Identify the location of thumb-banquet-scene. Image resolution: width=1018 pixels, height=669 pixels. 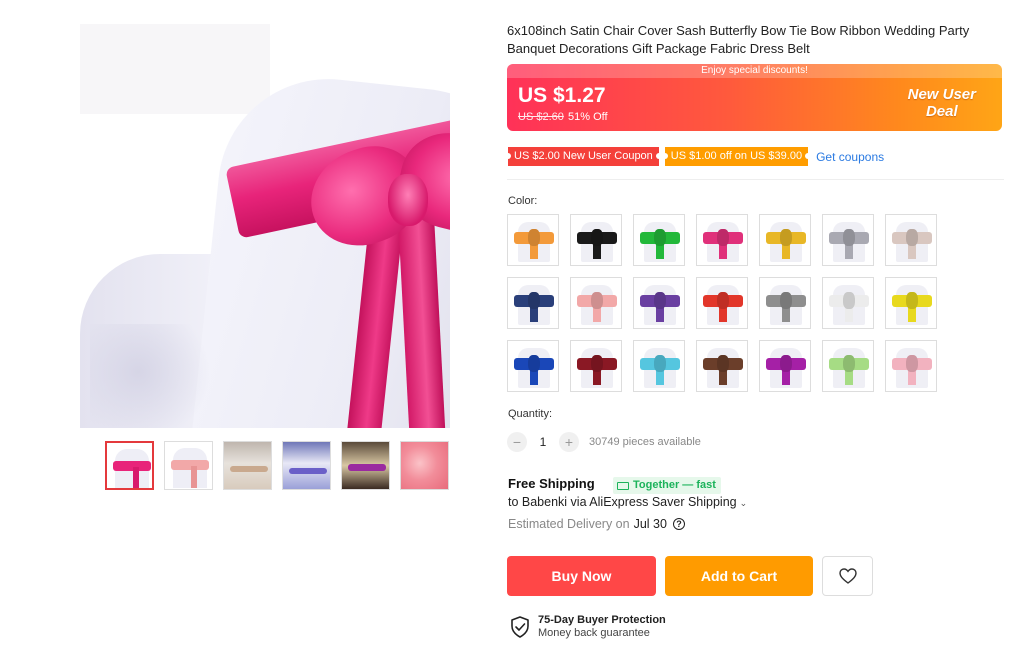
(306, 465).